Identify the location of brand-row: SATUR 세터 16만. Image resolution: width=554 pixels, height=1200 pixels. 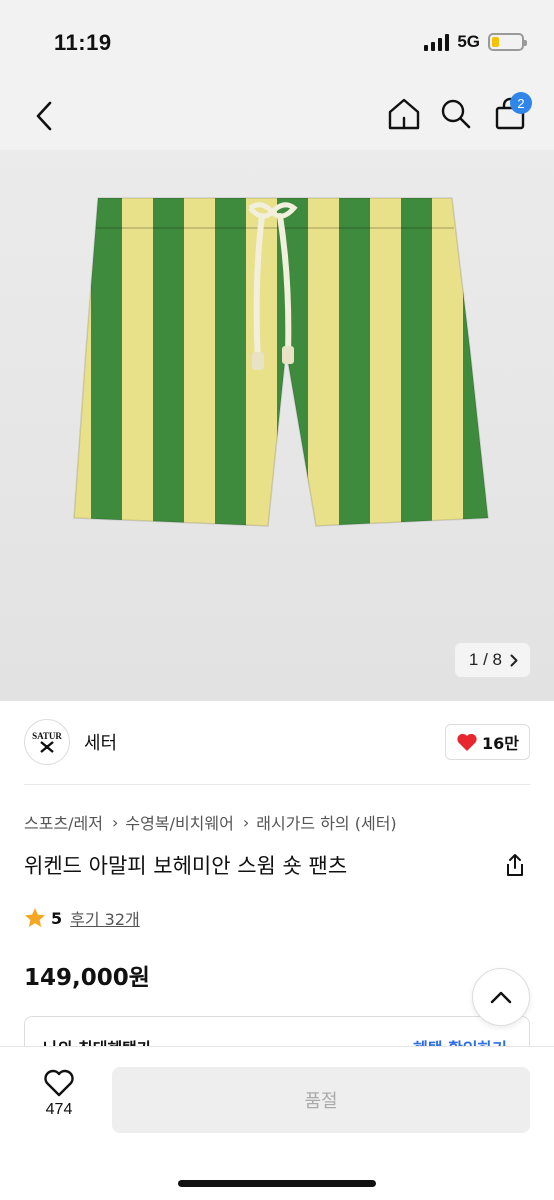
(277, 742).